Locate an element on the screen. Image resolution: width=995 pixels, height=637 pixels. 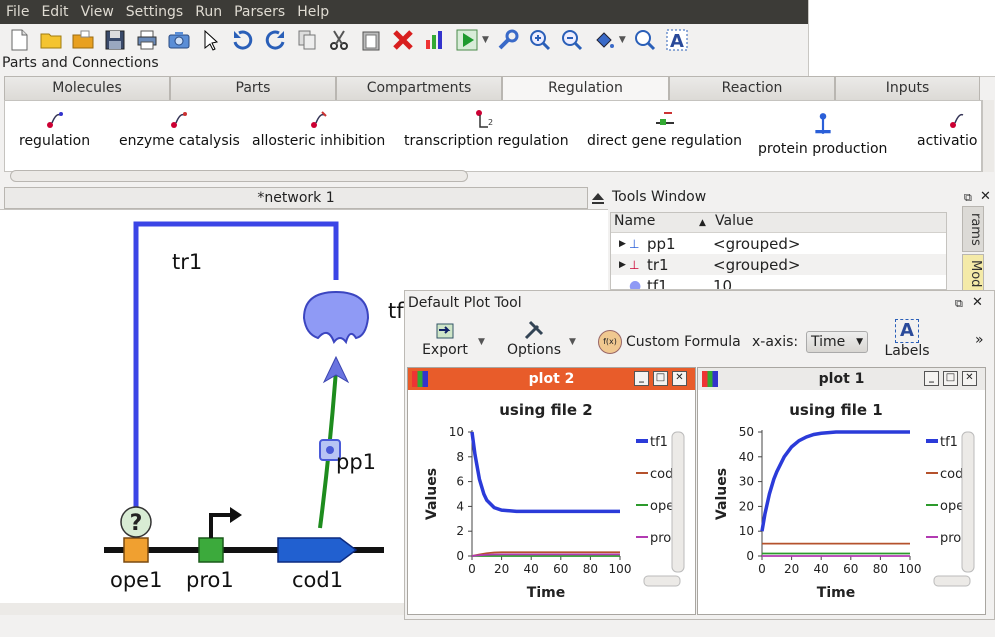
side-tab-rams: rams is located at coordinates (973, 229).